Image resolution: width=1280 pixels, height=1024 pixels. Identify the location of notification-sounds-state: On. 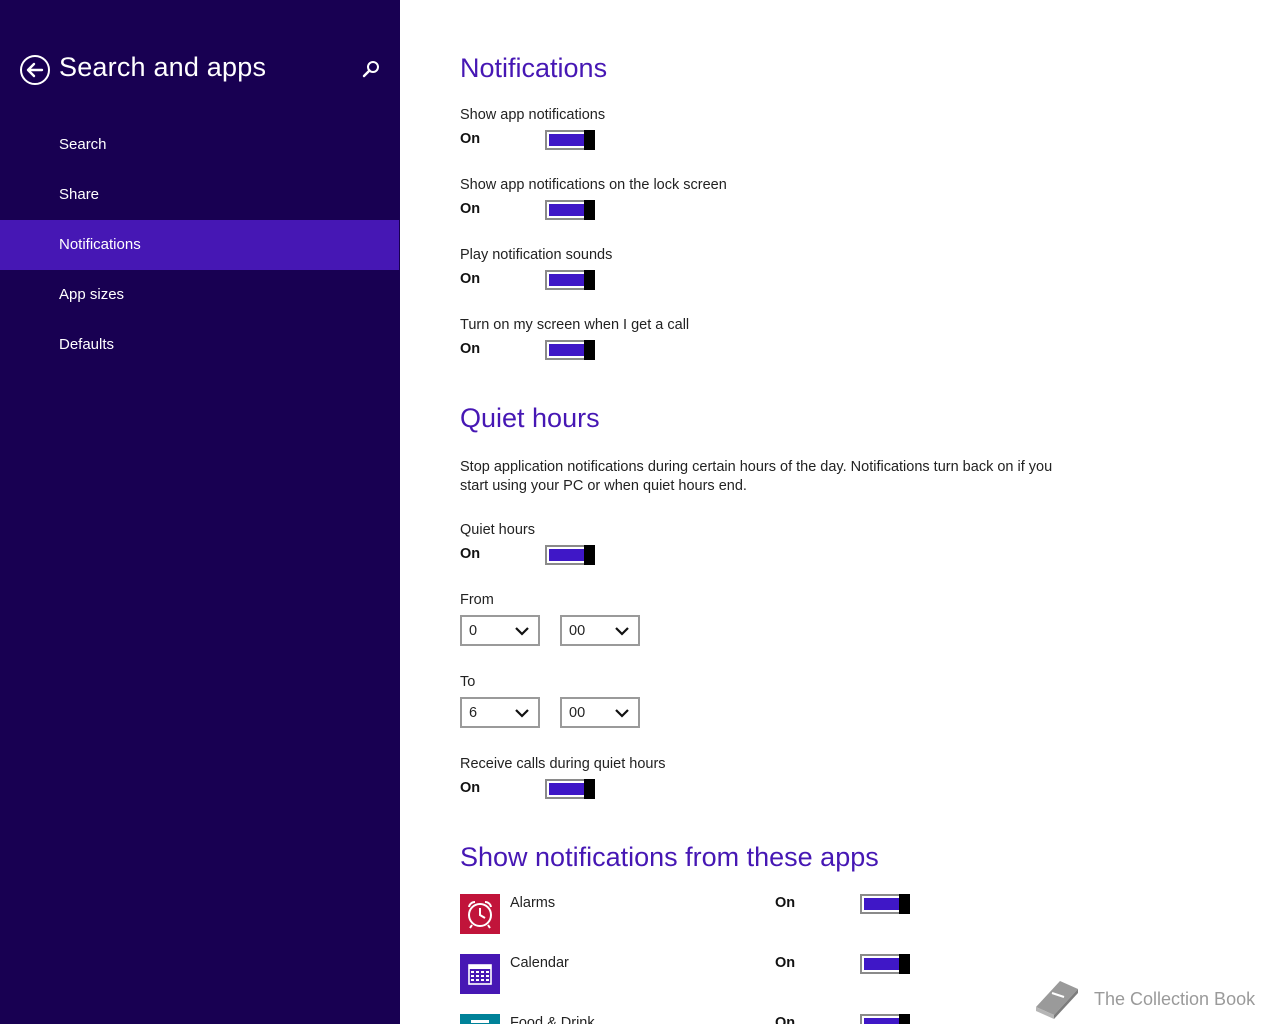
(470, 279).